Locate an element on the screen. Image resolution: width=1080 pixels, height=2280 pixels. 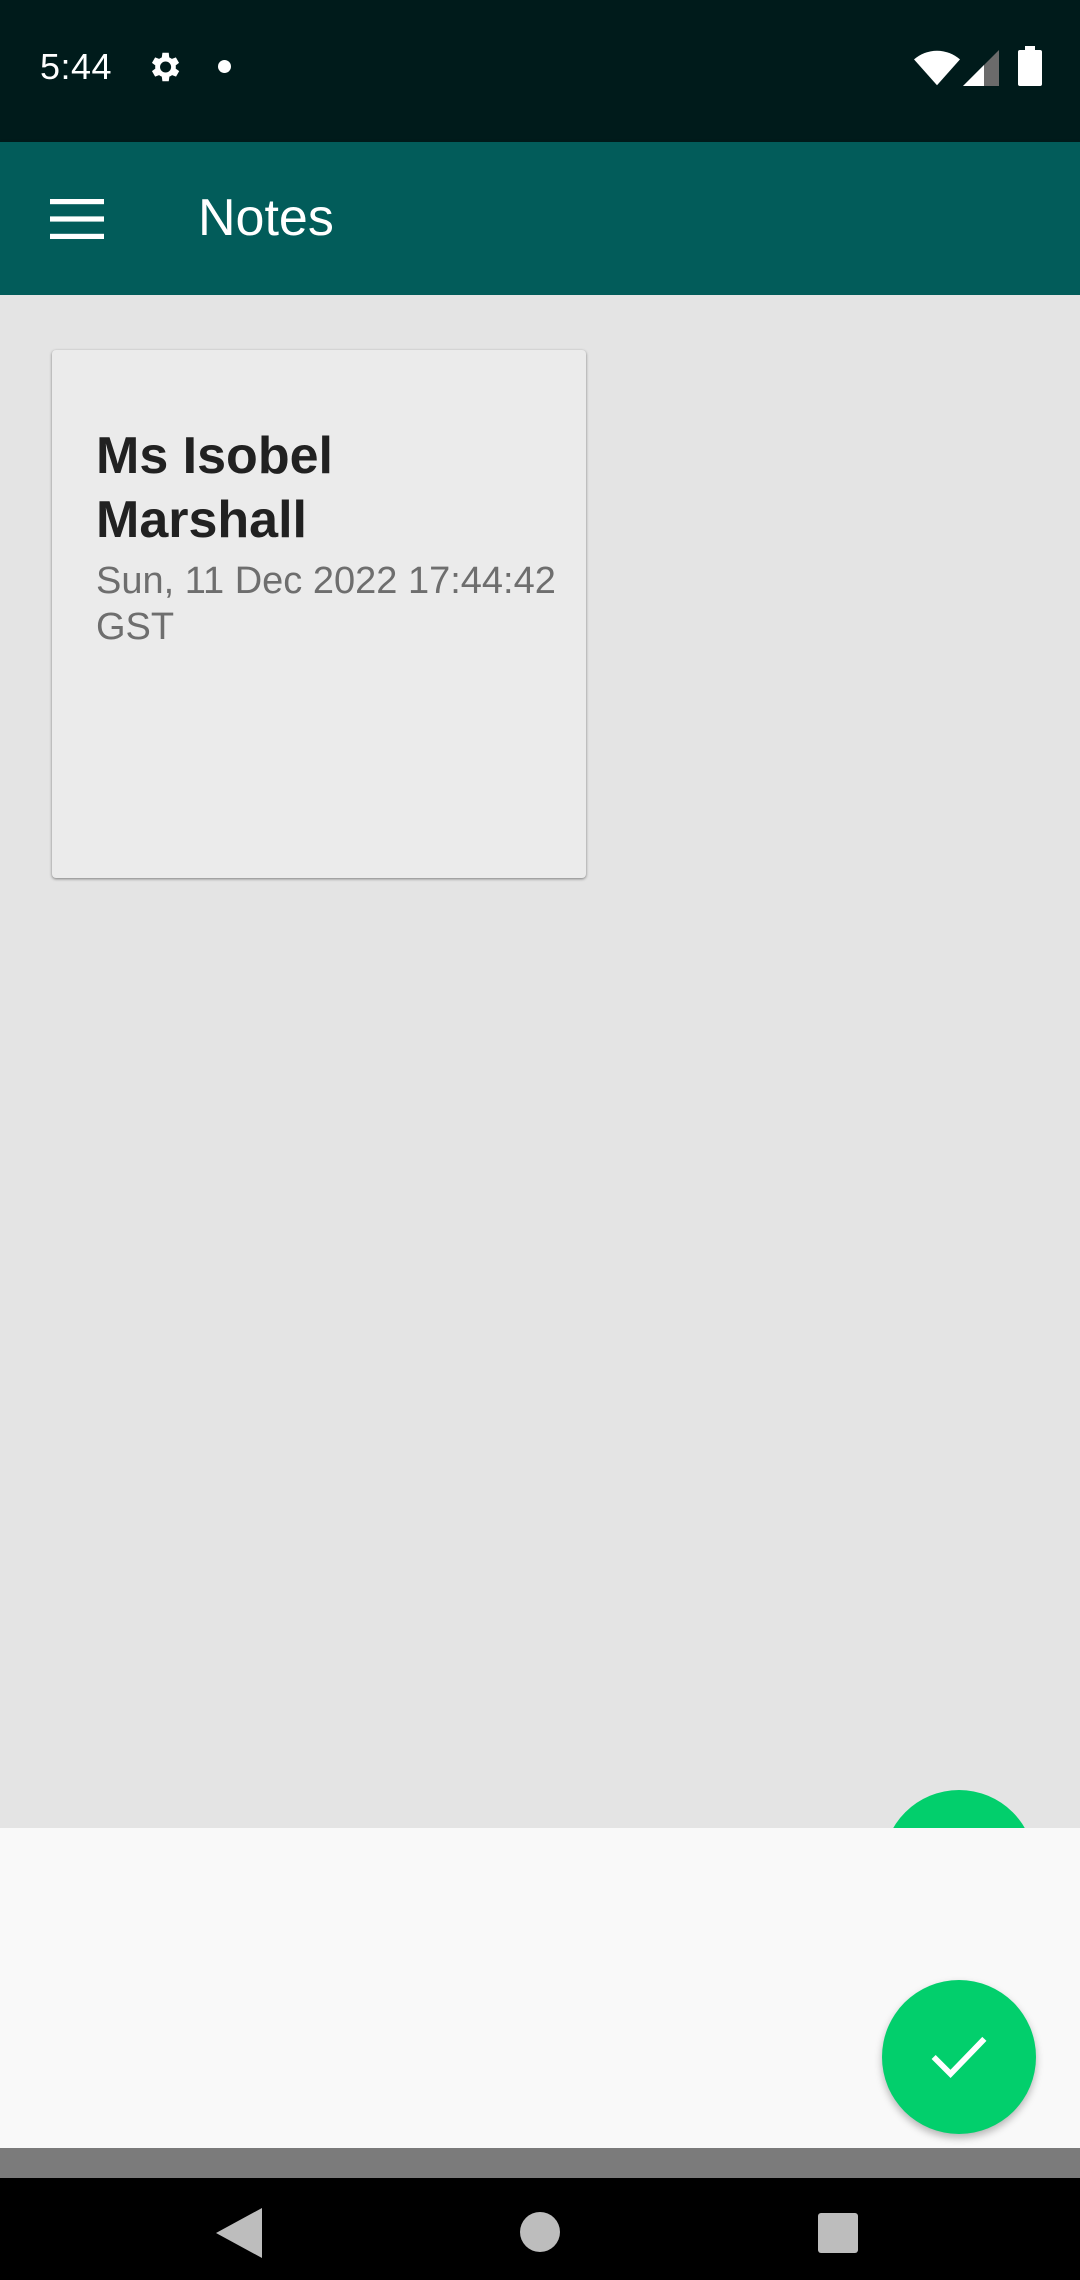
hamburger-menu-icon is located at coordinates (77, 219).